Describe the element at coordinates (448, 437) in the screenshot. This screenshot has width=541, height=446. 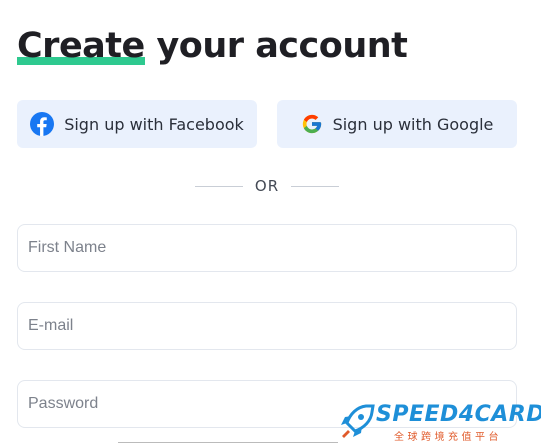
I see `watermark-tagline: 全球跨境充值平台` at that location.